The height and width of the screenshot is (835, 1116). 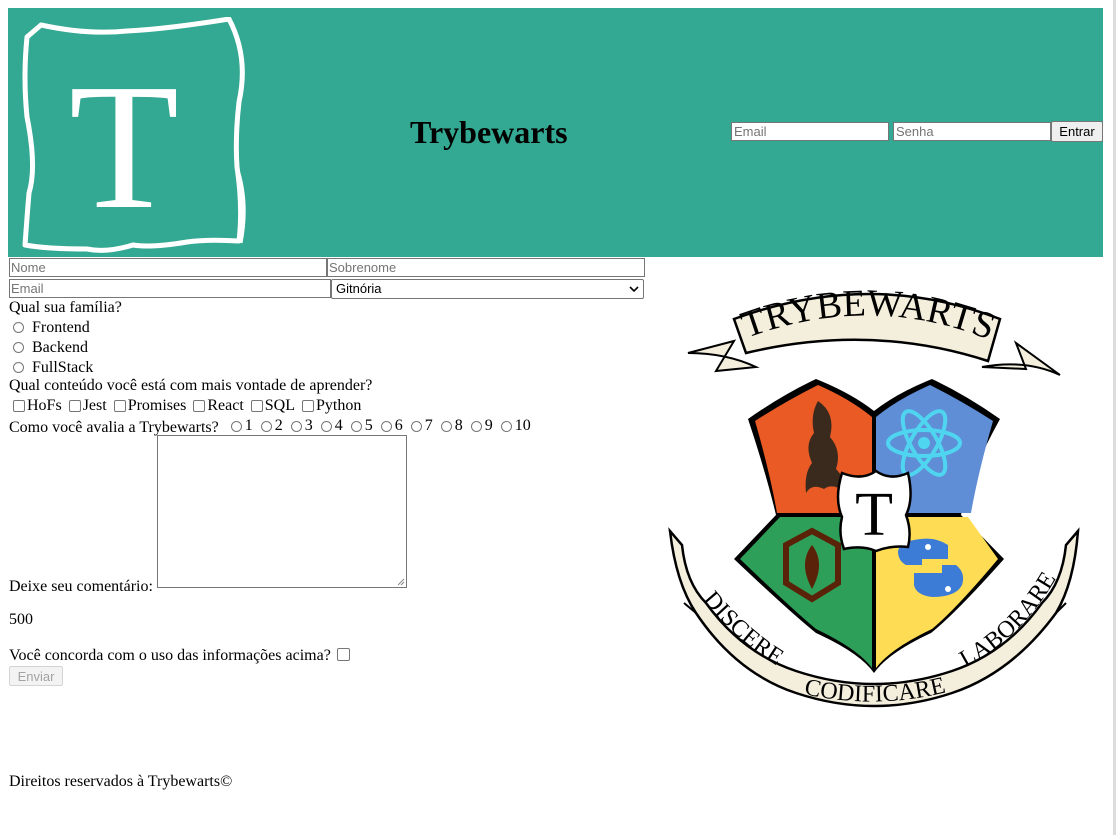 What do you see at coordinates (188, 407) in the screenshot?
I see `content-options: HoFs Jest Promises React SQL Python` at bounding box center [188, 407].